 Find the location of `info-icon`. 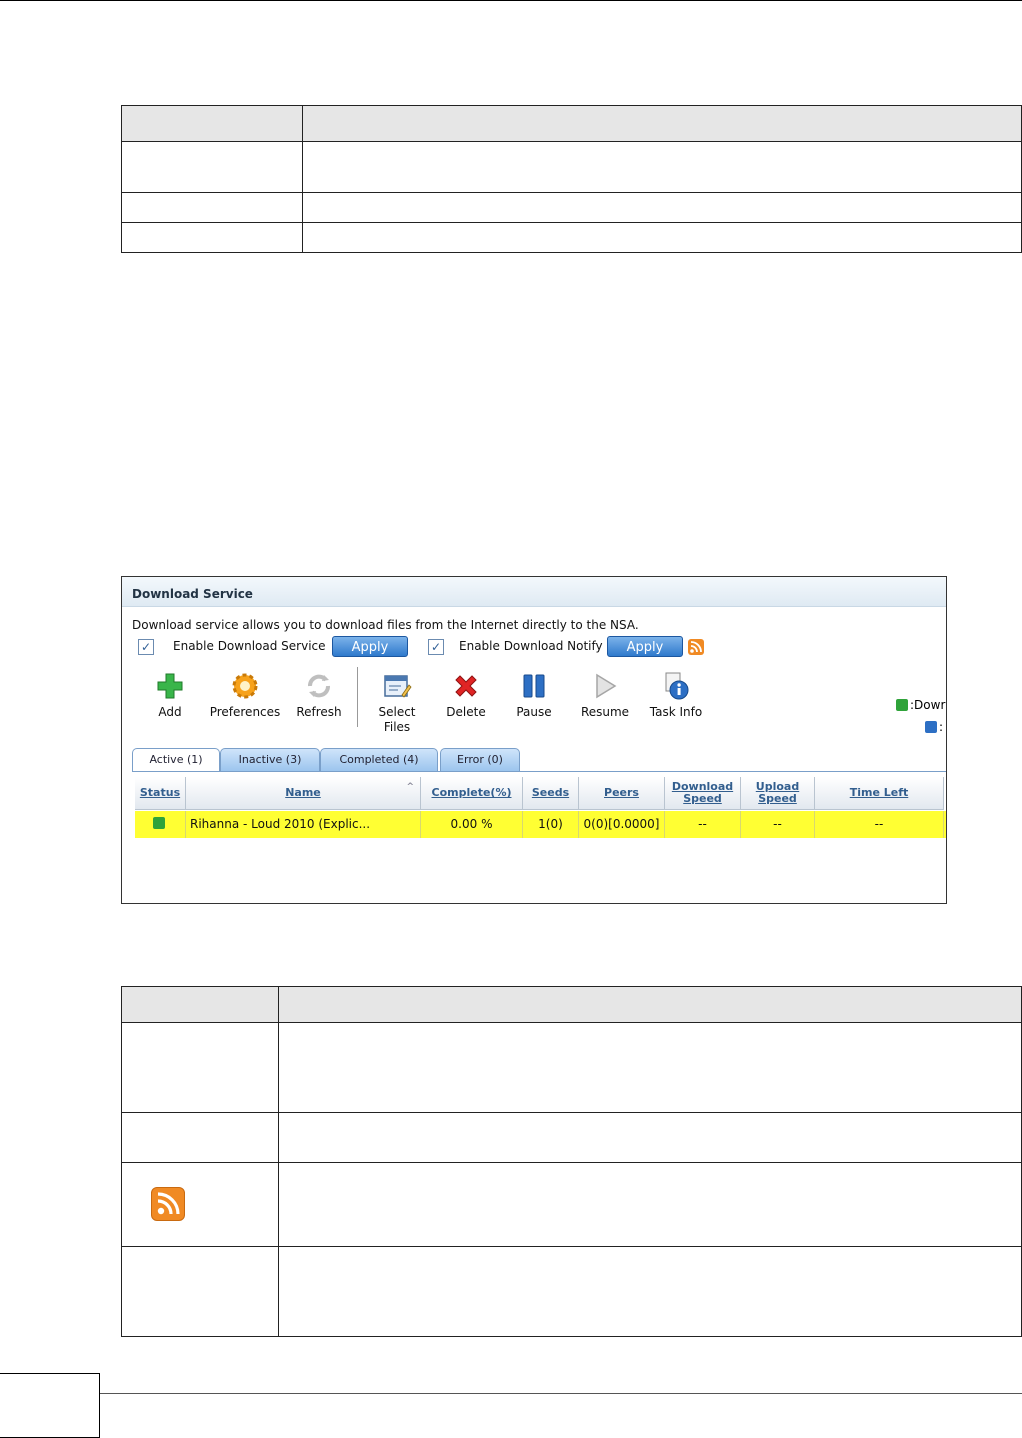

info-icon is located at coordinates (676, 686).